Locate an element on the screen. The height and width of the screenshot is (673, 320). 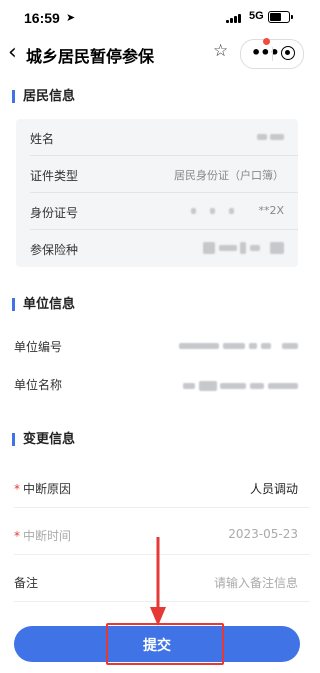
battery-icon is located at coordinates (280, 17).